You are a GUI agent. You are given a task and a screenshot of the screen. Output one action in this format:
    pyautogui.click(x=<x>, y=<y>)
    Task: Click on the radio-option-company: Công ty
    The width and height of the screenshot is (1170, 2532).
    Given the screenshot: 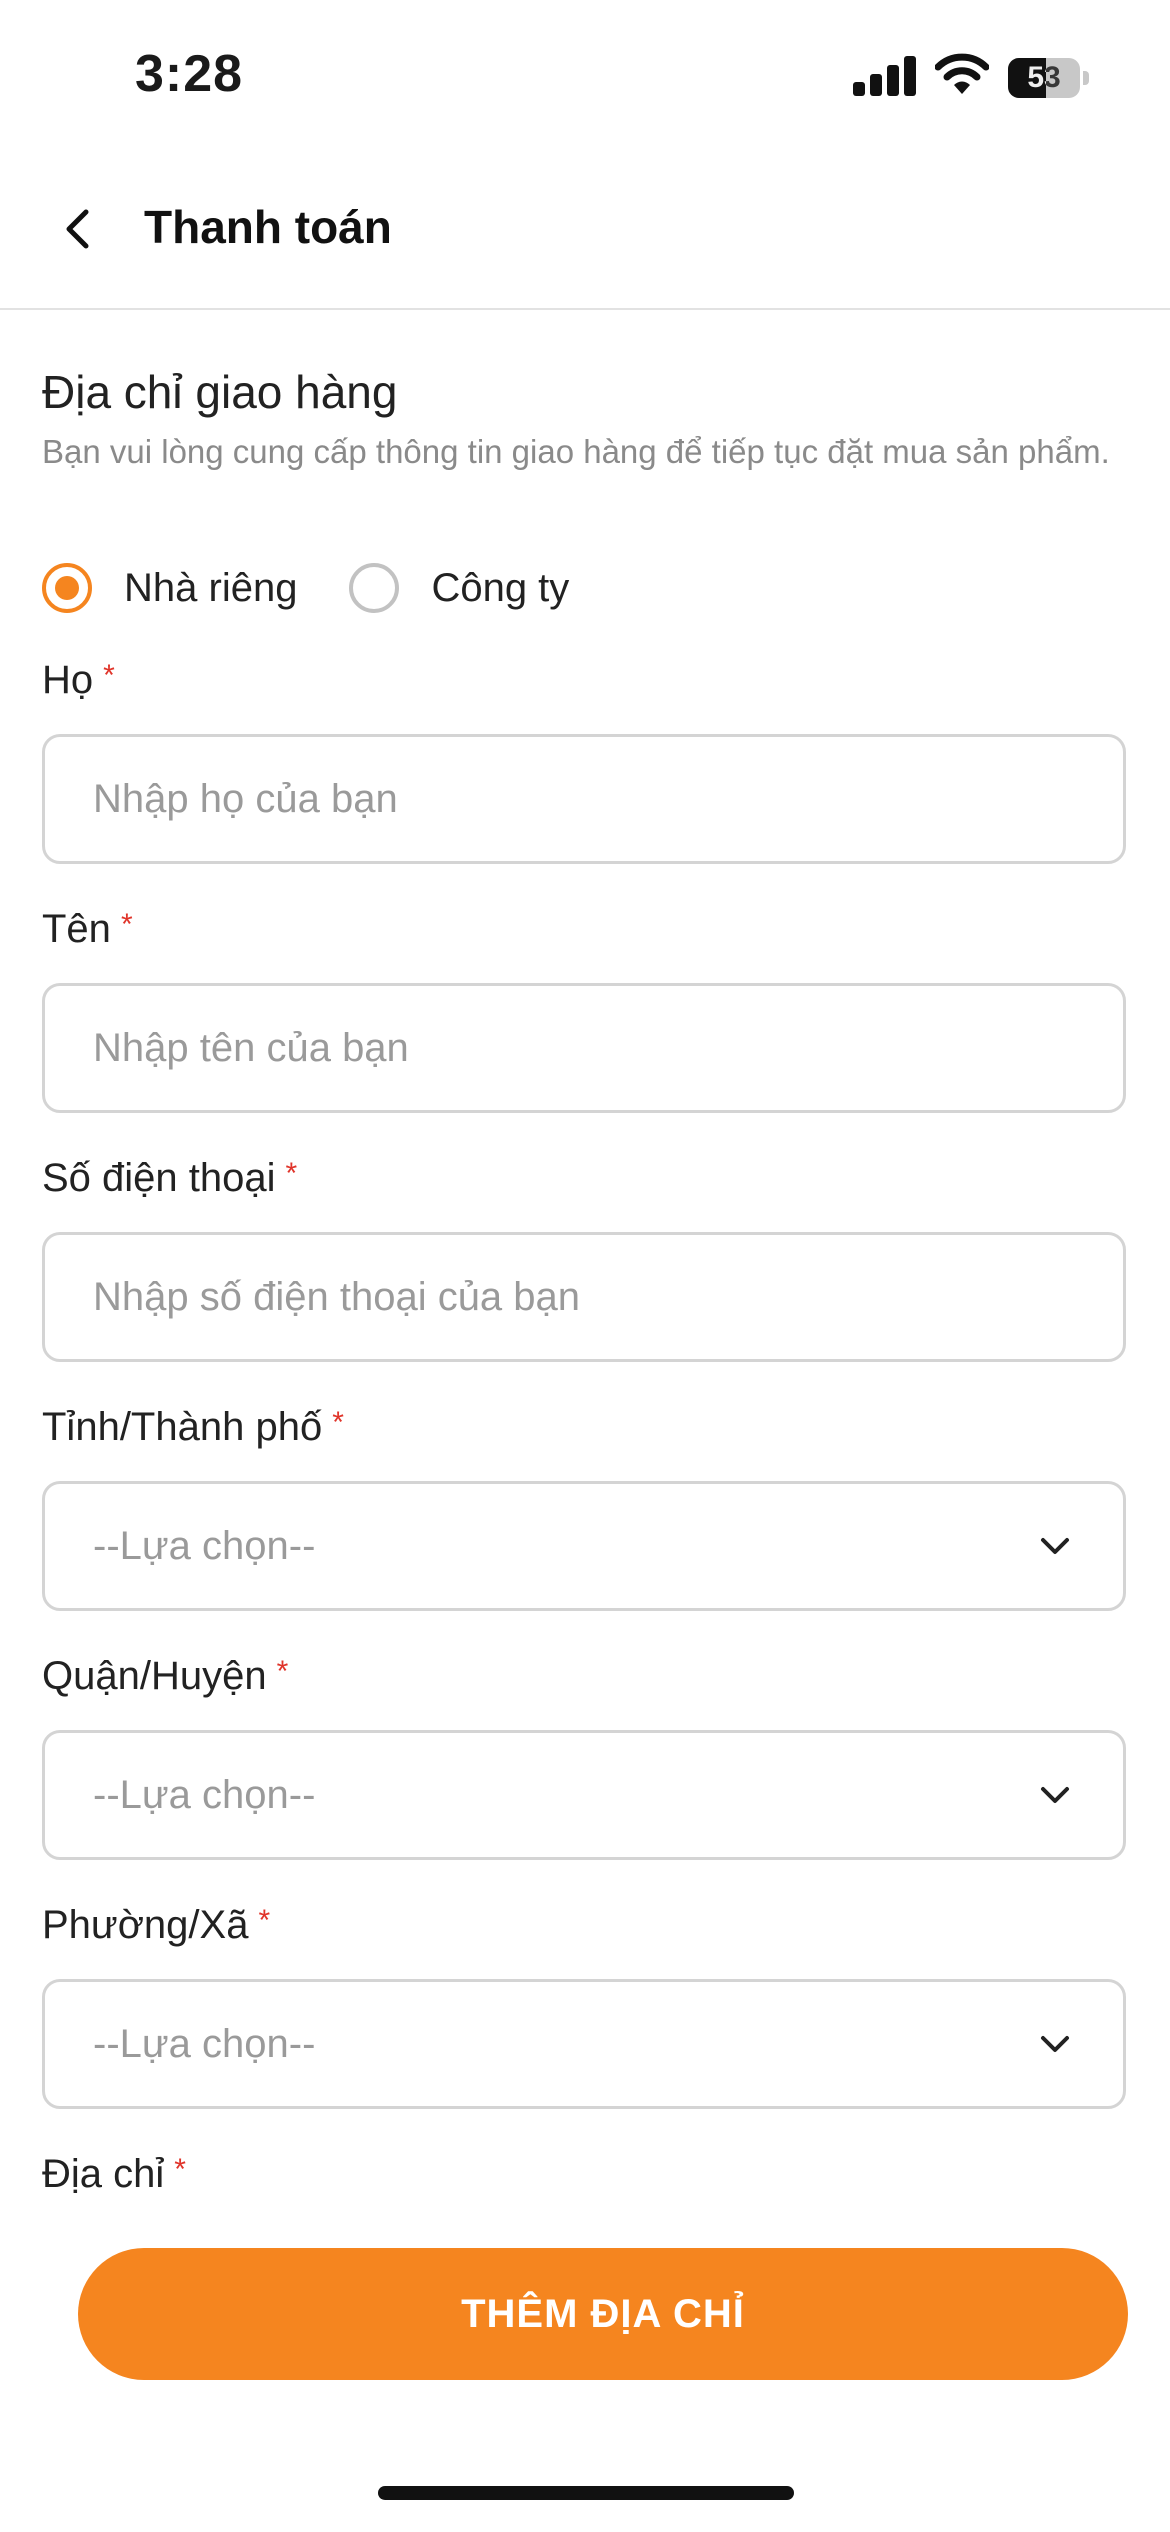 What is the action you would take?
    pyautogui.click(x=459, y=588)
    